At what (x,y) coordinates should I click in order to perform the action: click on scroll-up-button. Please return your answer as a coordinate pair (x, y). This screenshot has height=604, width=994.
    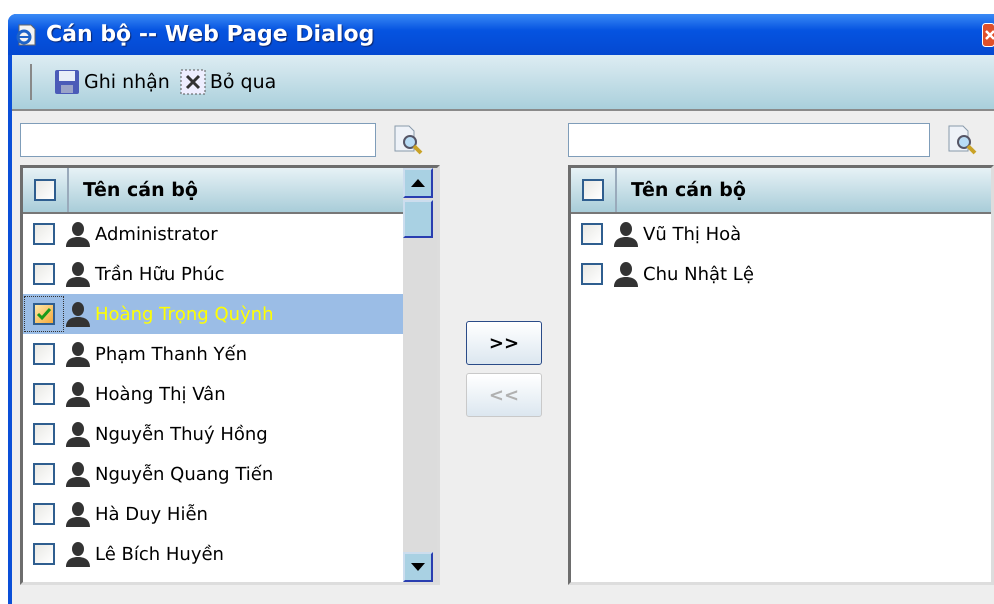
    Looking at the image, I should click on (418, 183).